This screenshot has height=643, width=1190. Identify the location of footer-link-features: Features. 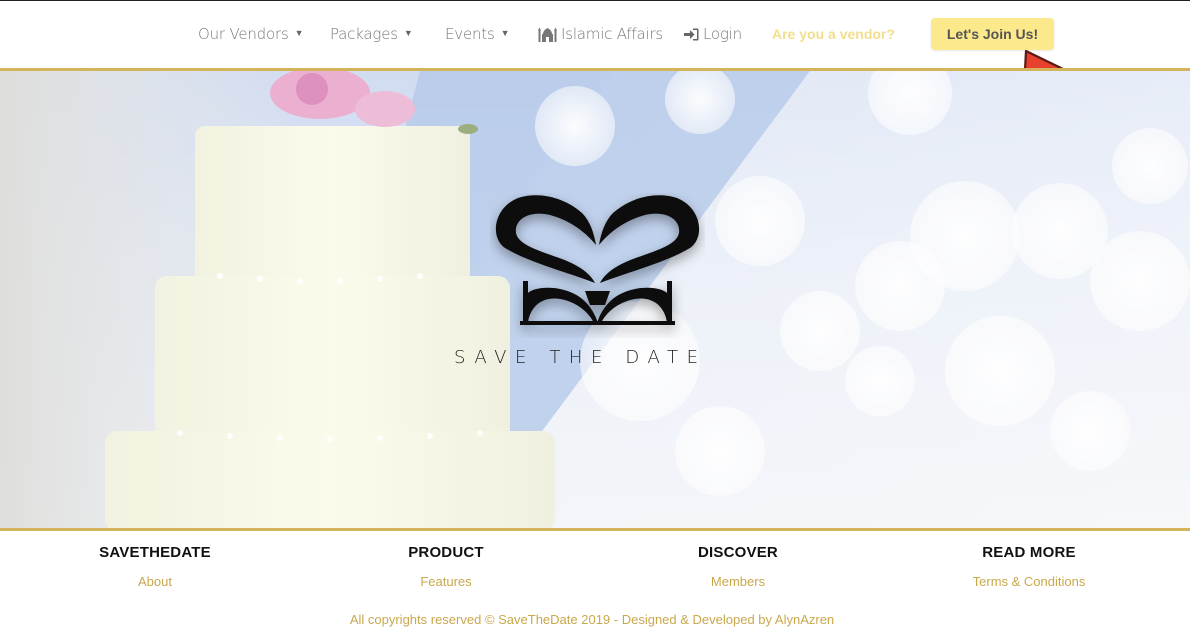
(445, 581).